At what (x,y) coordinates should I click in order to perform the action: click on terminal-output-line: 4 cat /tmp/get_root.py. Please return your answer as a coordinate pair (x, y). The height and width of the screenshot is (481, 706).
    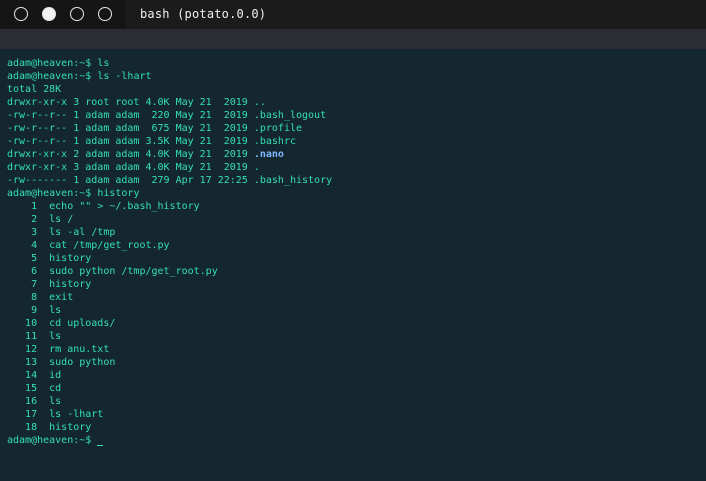
    Looking at the image, I should click on (169, 245).